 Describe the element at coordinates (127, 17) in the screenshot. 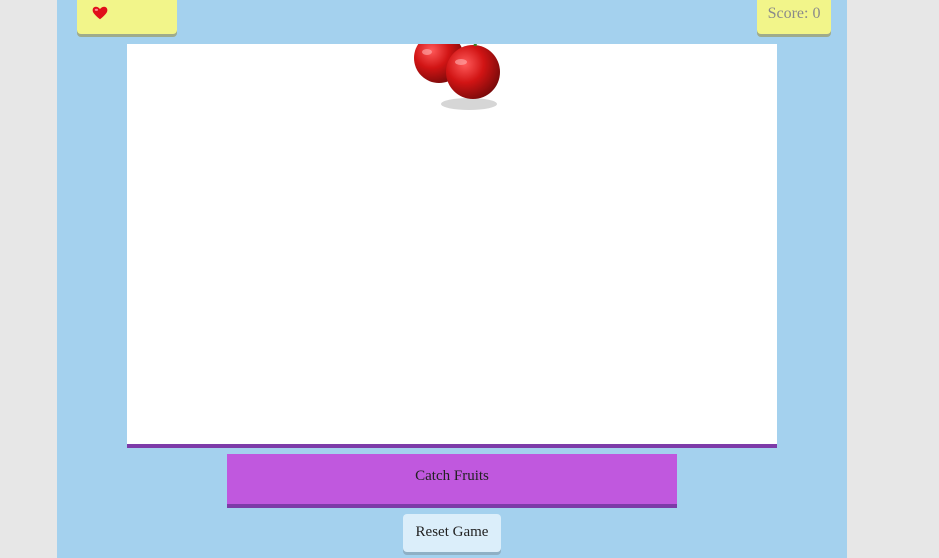

I see `lives-panel` at that location.